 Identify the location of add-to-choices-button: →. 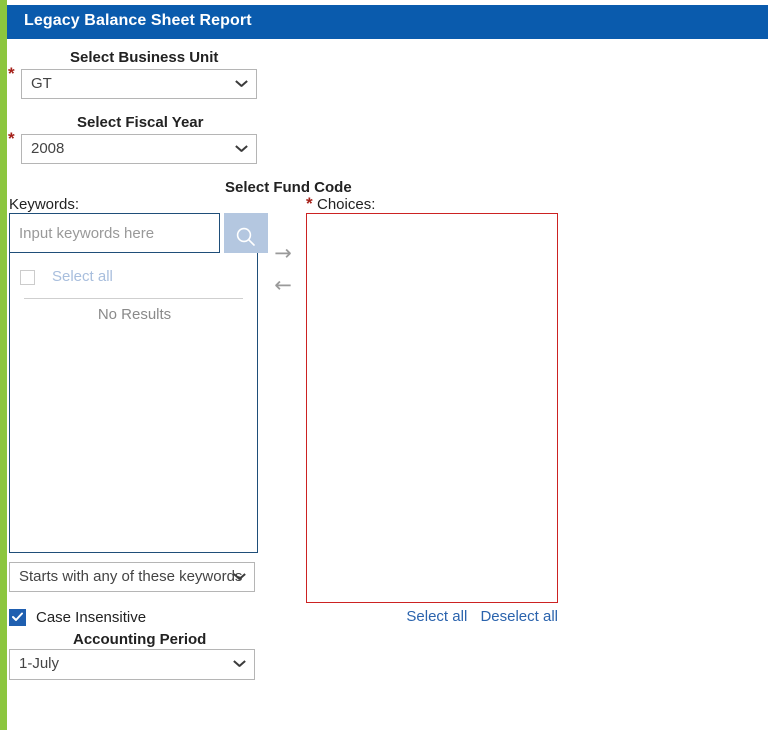
(283, 253).